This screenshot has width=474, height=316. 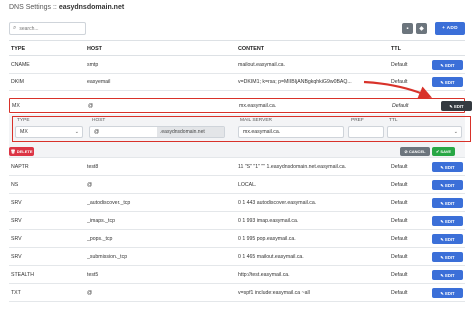 I want to click on host-suffix: .easydnsdomain.net, so click(x=190, y=132).